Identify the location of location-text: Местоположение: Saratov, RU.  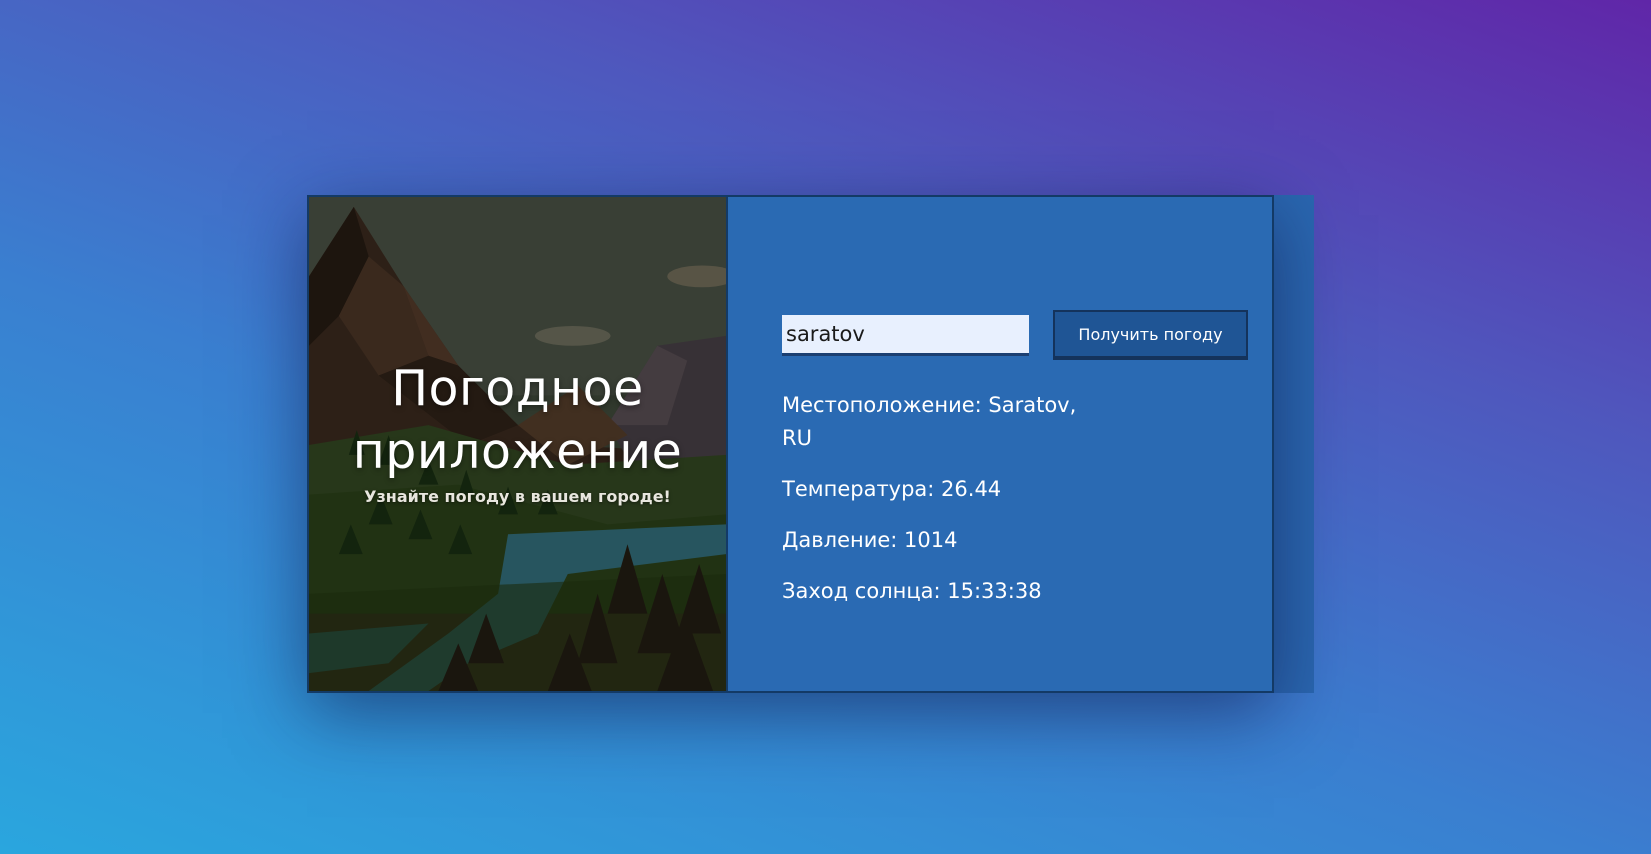
(929, 421).